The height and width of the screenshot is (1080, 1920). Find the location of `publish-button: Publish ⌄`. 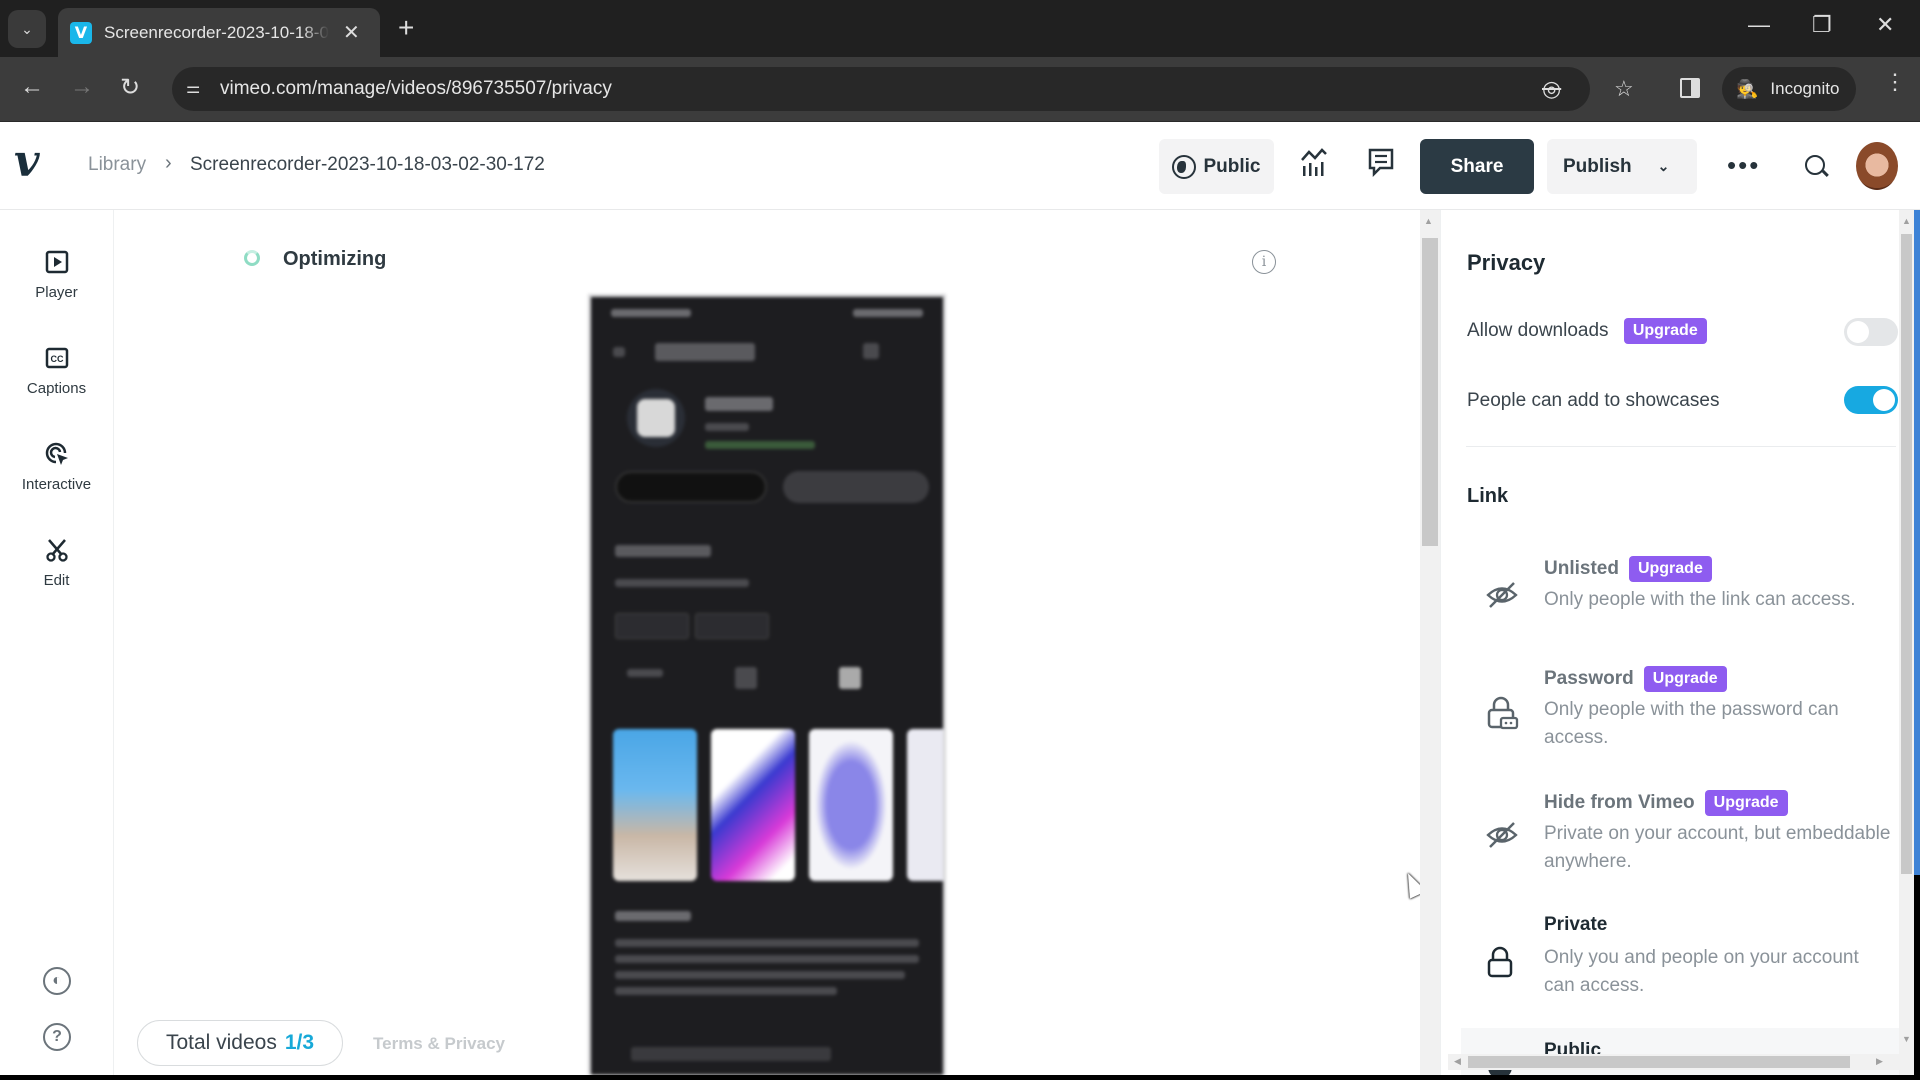

publish-button: Publish ⌄ is located at coordinates (1622, 166).